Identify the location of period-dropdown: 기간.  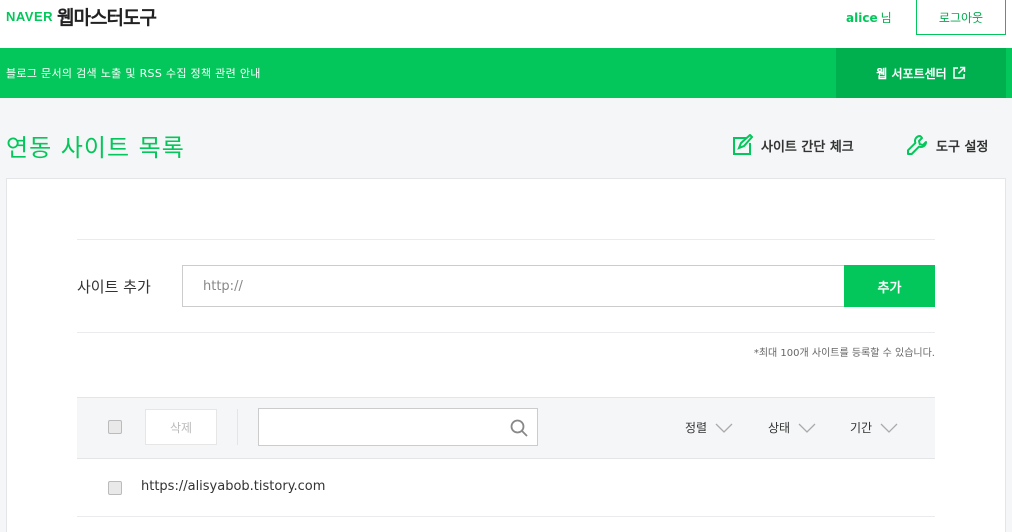
(874, 427).